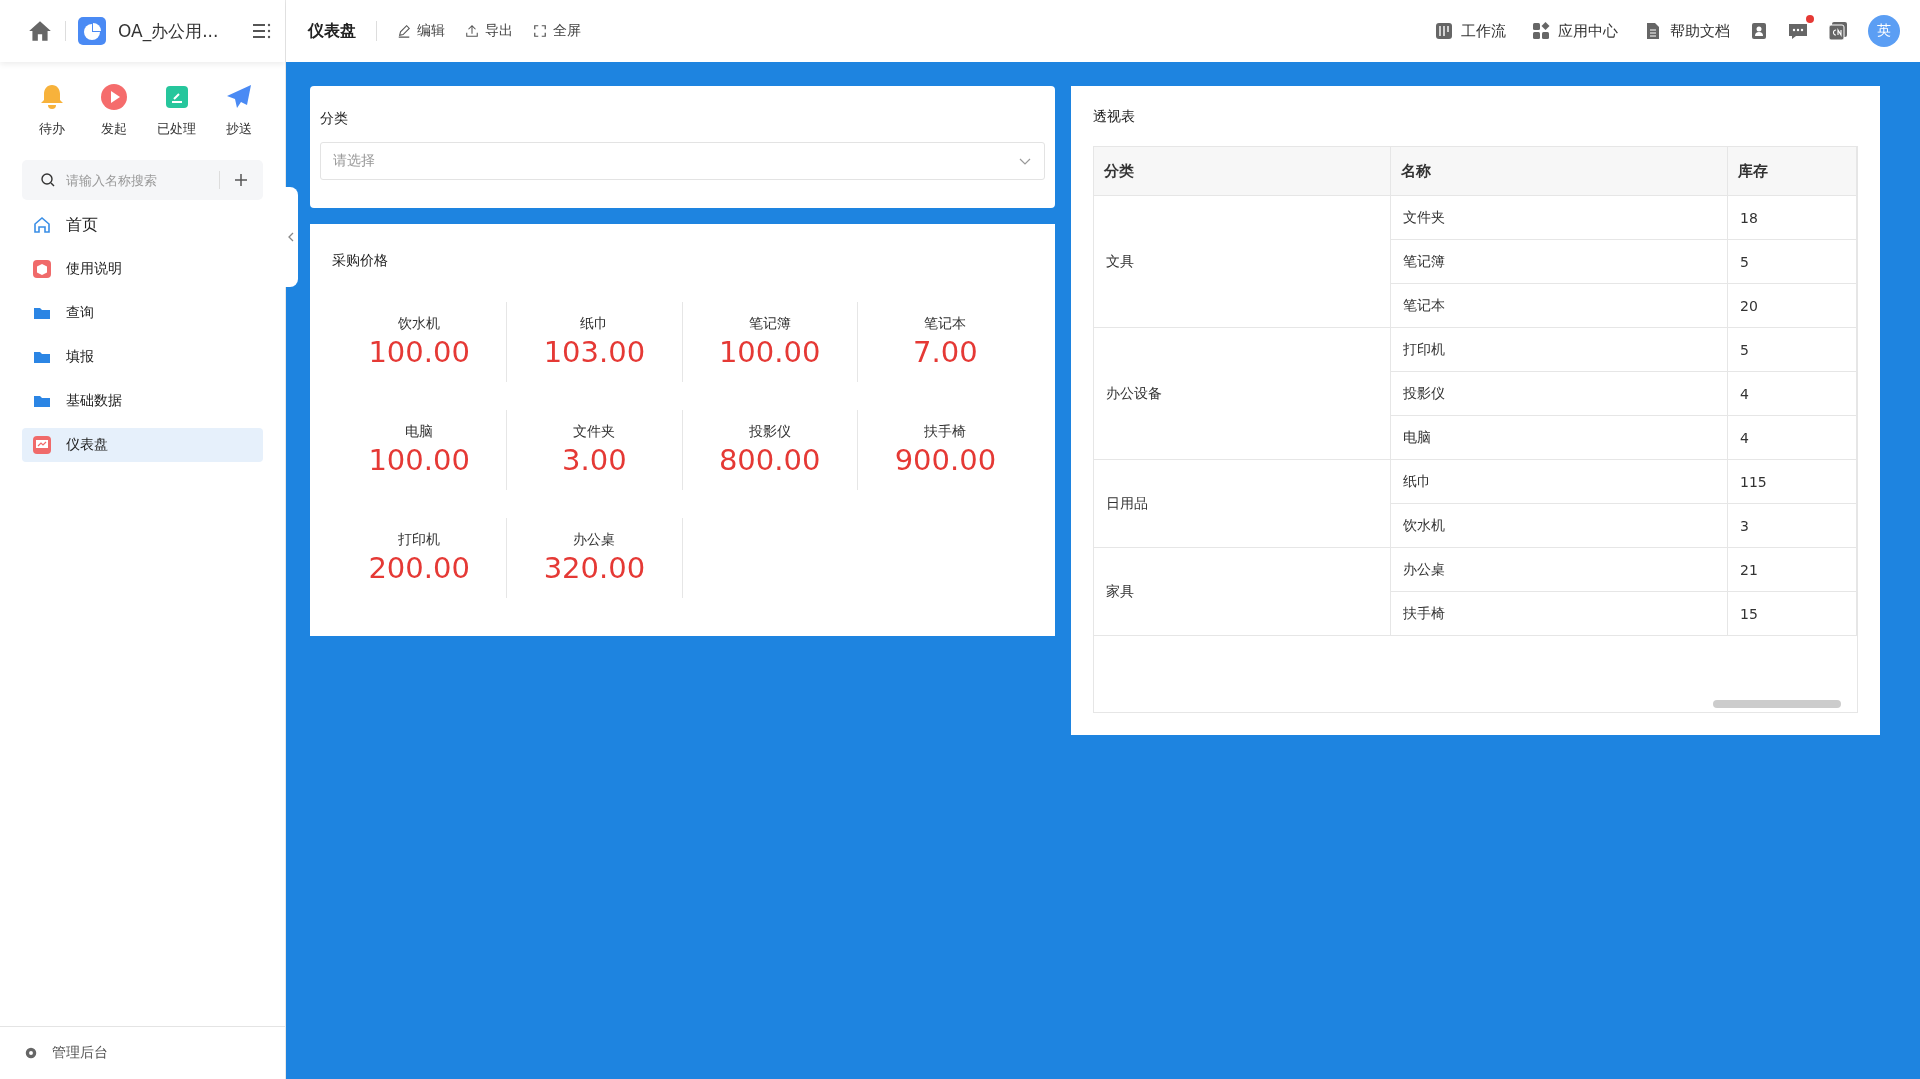 The image size is (1920, 1079). What do you see at coordinates (769, 324) in the screenshot?
I see `metric-label: 笔记簿` at bounding box center [769, 324].